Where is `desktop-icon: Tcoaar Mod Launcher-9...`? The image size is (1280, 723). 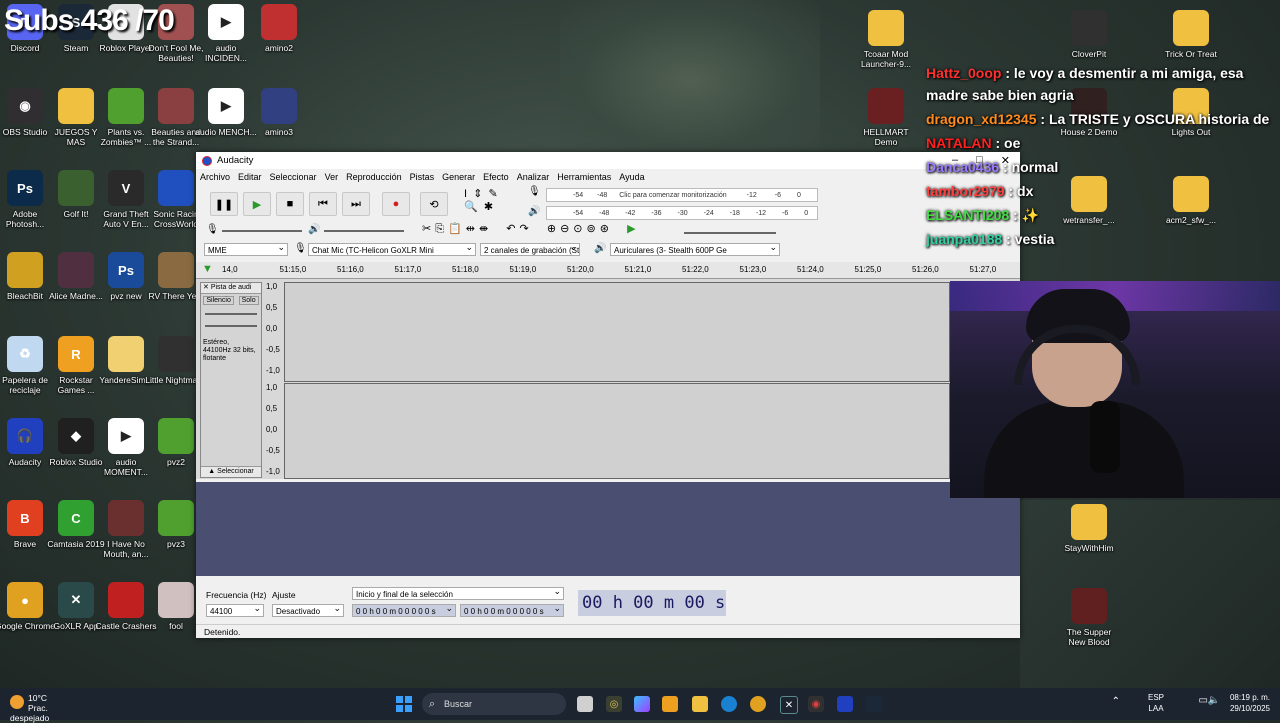 desktop-icon: Tcoaar Mod Launcher-9... is located at coordinates (886, 39).